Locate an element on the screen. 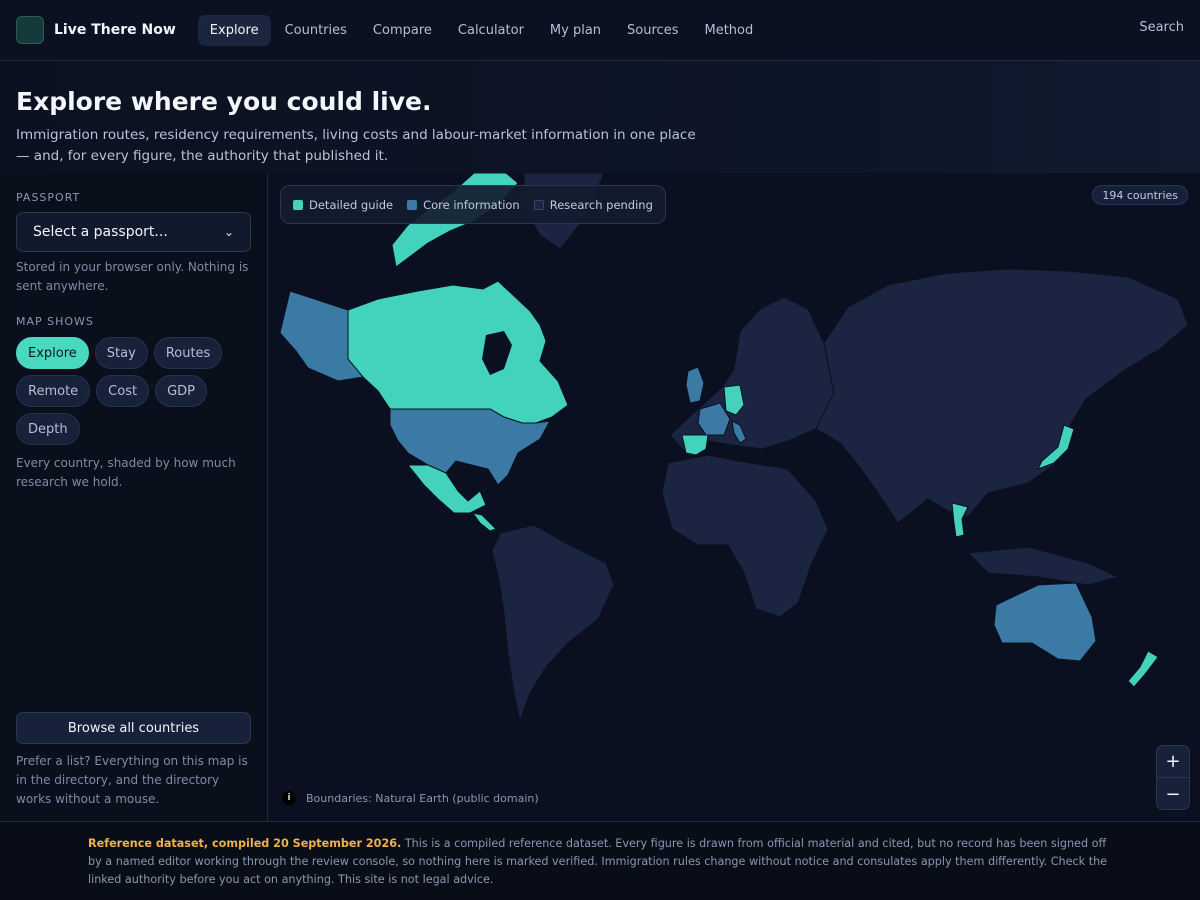  nav-explore: Explore is located at coordinates (234, 30).